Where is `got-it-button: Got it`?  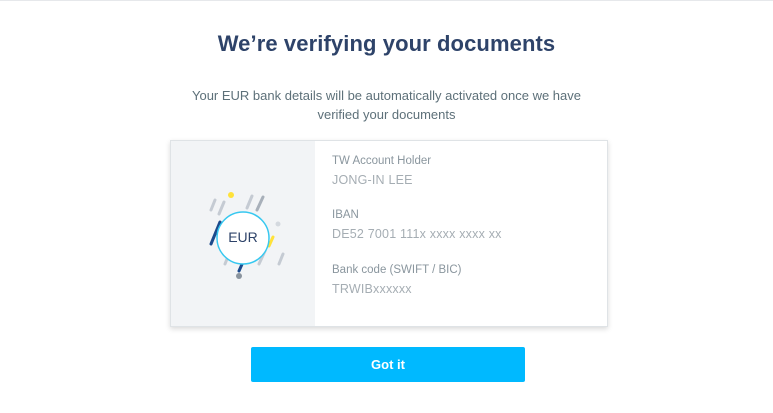
got-it-button: Got it is located at coordinates (388, 364).